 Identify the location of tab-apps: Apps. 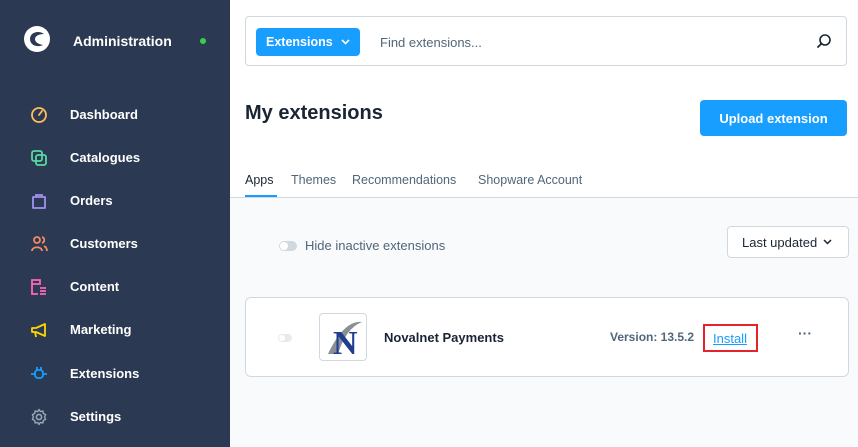
(259, 180).